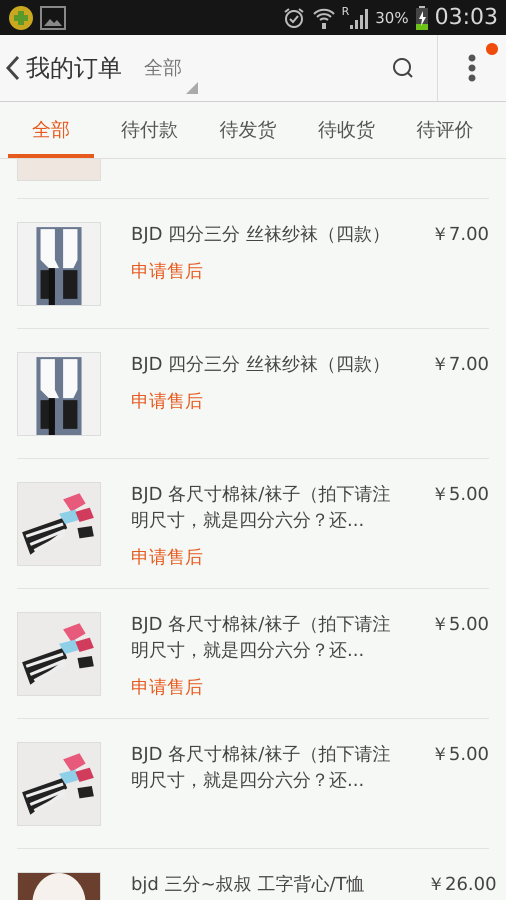  I want to click on image-icon, so click(53, 18).